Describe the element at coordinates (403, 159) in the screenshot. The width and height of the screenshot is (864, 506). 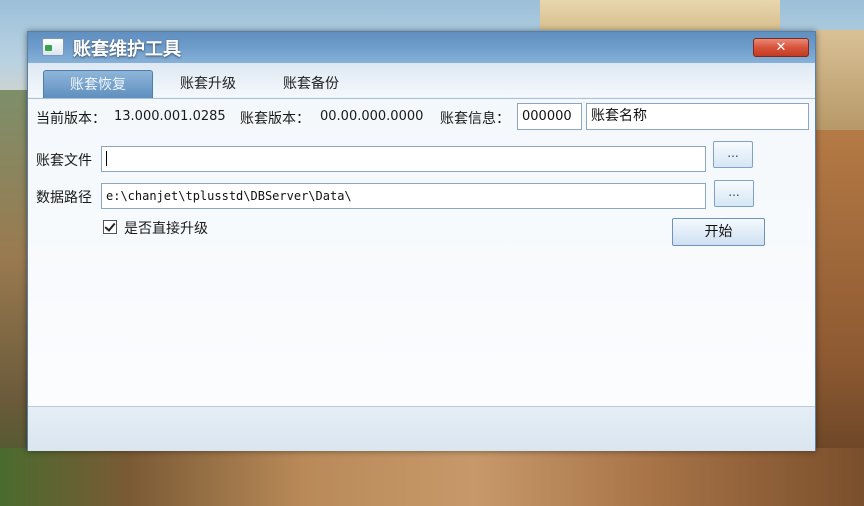
I see `account-file-input` at that location.